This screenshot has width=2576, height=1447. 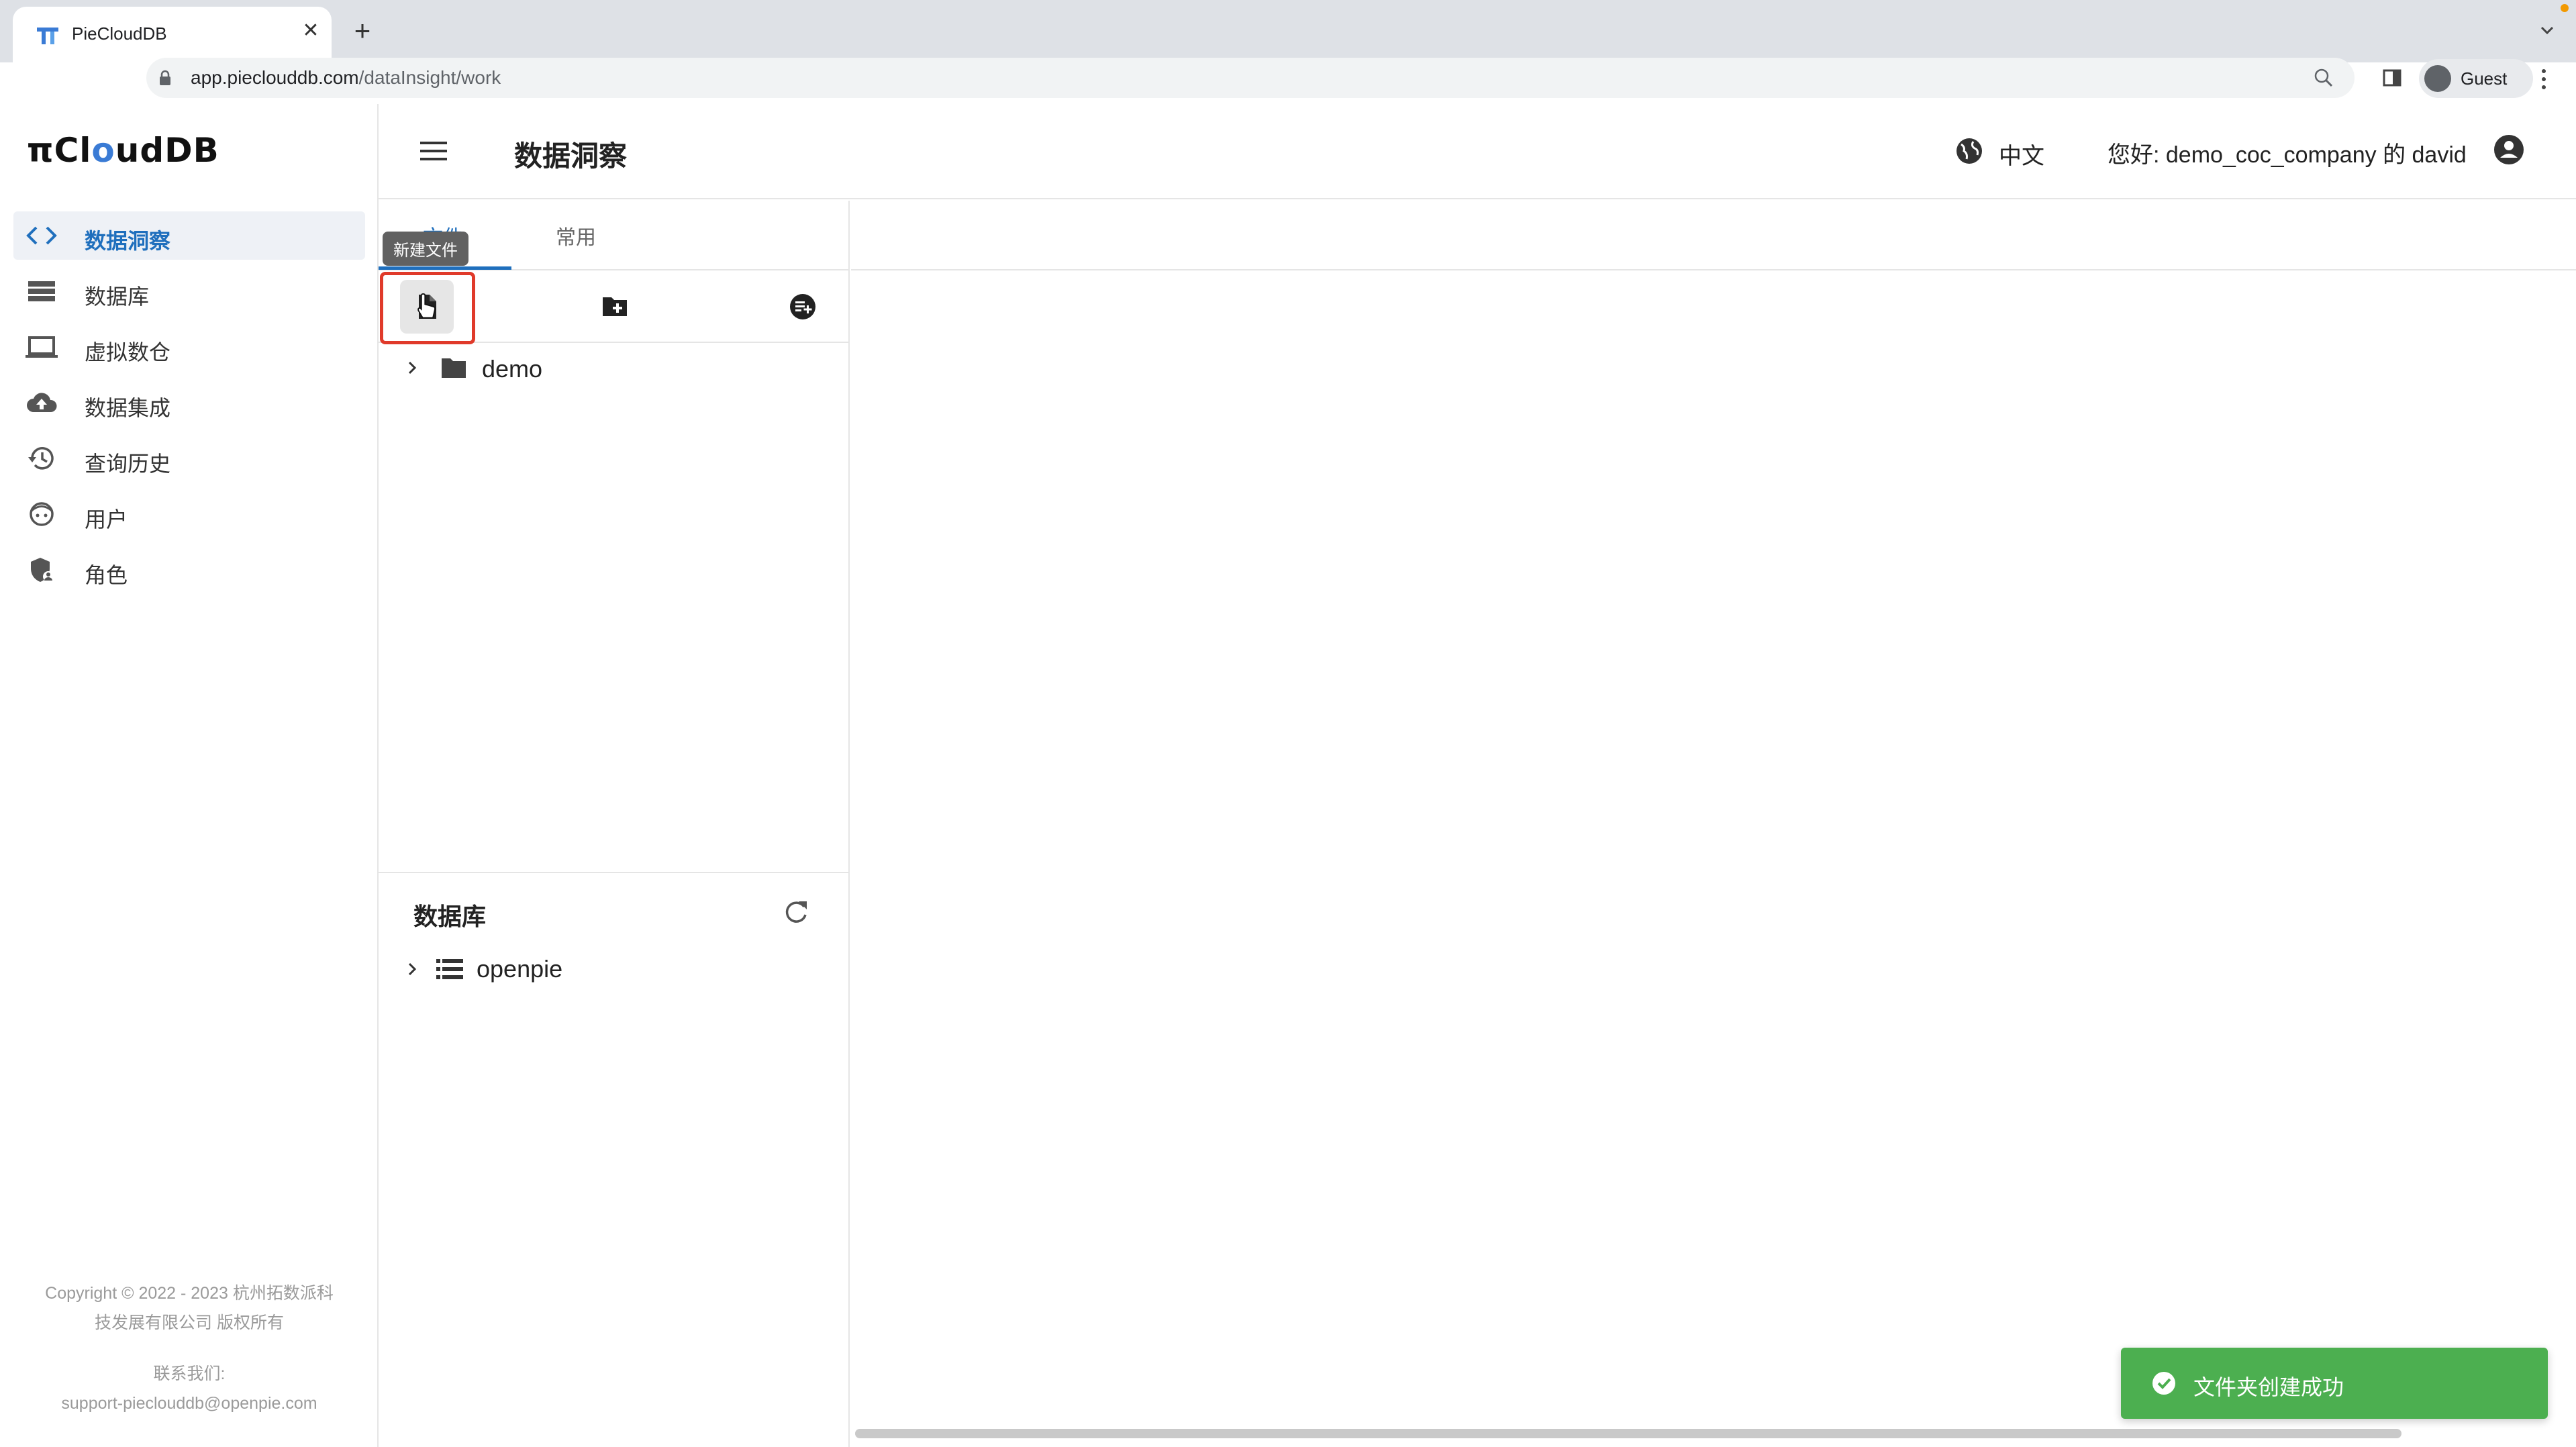 I want to click on zoom-icon, so click(x=2323, y=78).